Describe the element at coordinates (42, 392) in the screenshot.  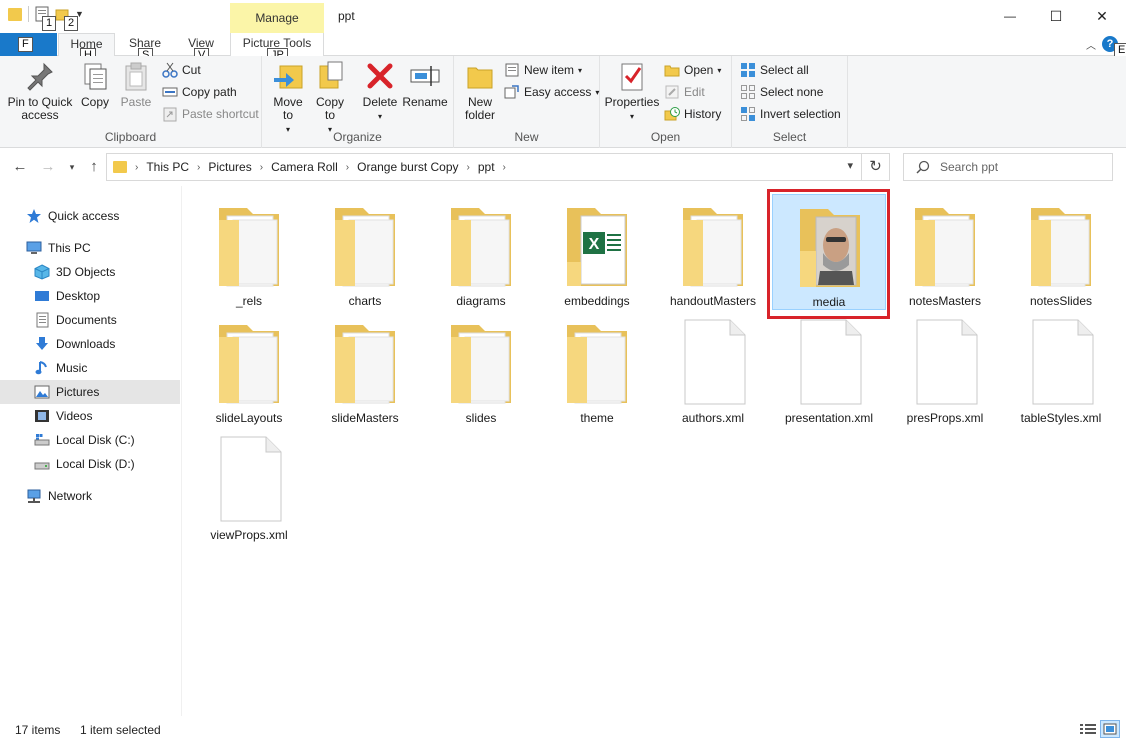
I see `pictures-icon` at that location.